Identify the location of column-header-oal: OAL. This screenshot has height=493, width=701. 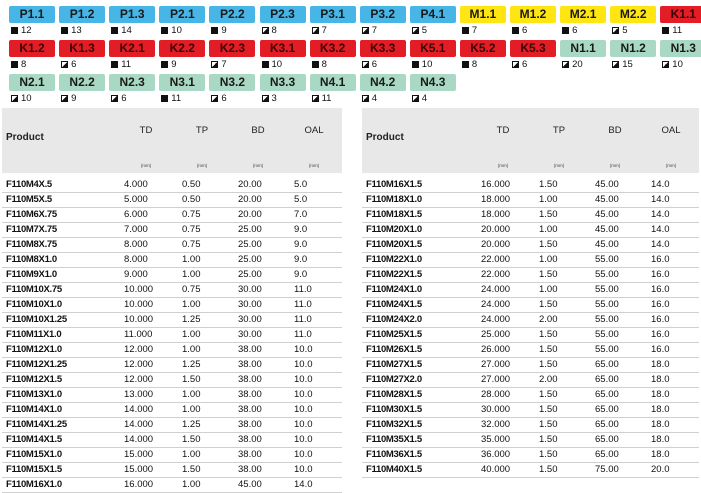
(314, 133).